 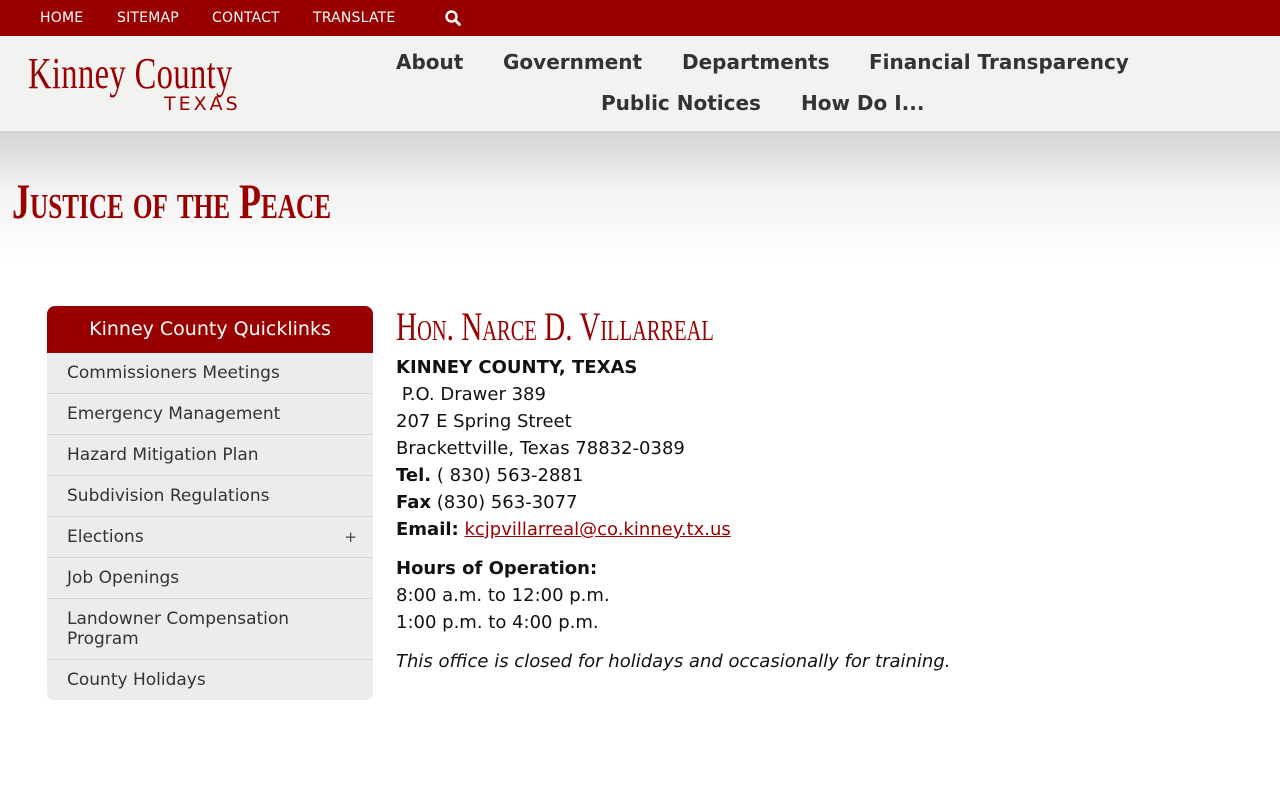 I want to click on home-link: HOME, so click(x=61, y=18).